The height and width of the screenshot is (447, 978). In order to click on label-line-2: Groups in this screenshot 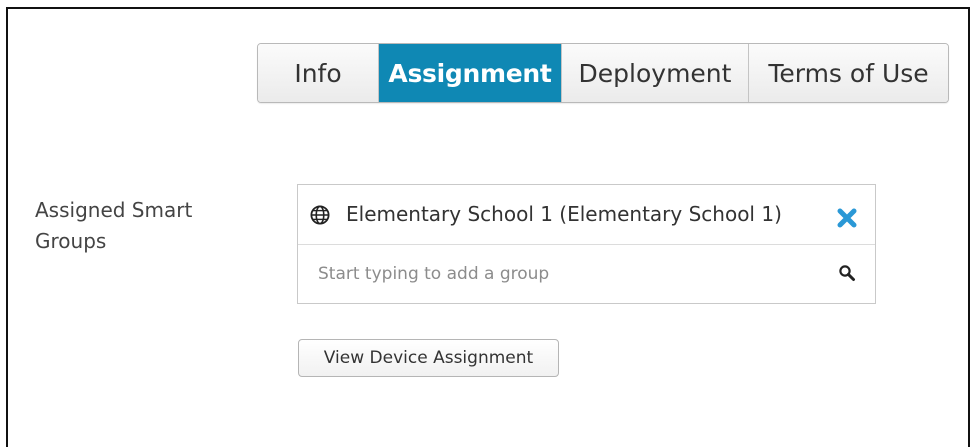, I will do `click(71, 241)`.